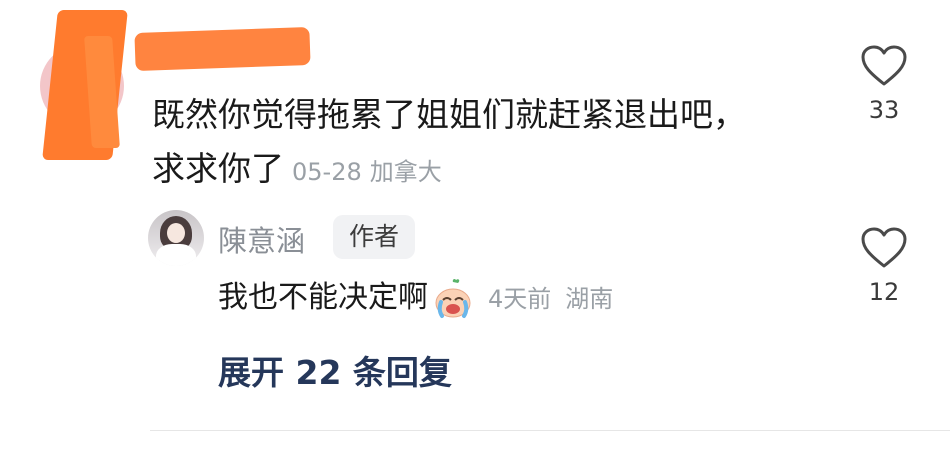 This screenshot has height=470, width=950. Describe the element at coordinates (374, 237) in the screenshot. I see `author-badge: 作者` at that location.